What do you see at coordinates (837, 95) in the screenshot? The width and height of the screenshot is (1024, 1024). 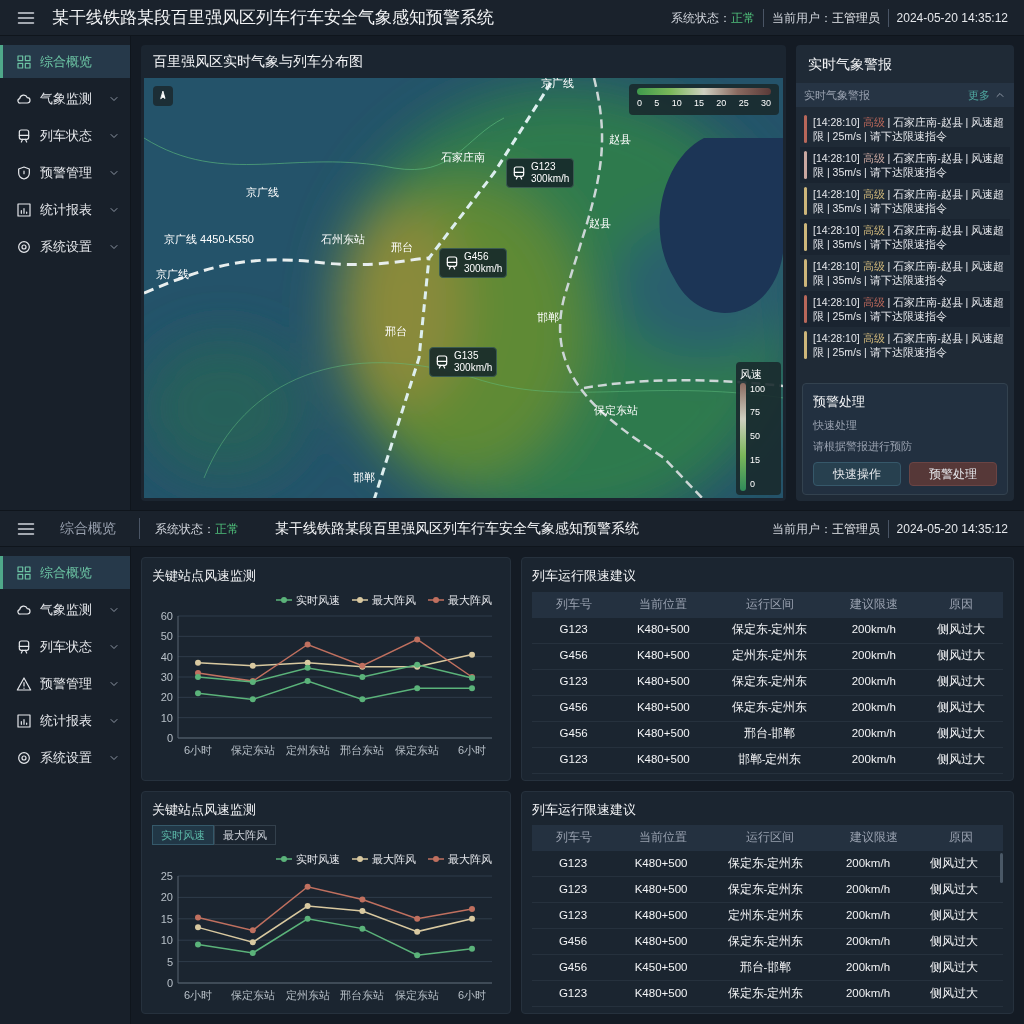 I see `list-title: 实时气象警报` at bounding box center [837, 95].